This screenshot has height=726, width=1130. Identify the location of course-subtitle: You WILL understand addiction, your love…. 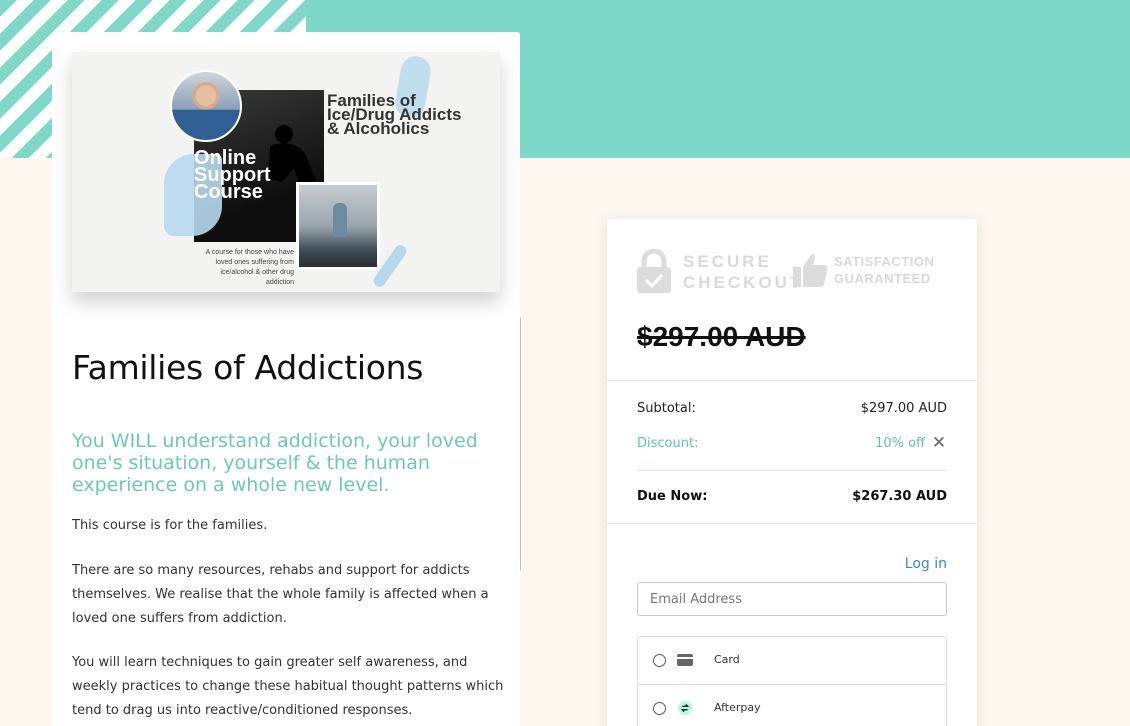
(275, 463).